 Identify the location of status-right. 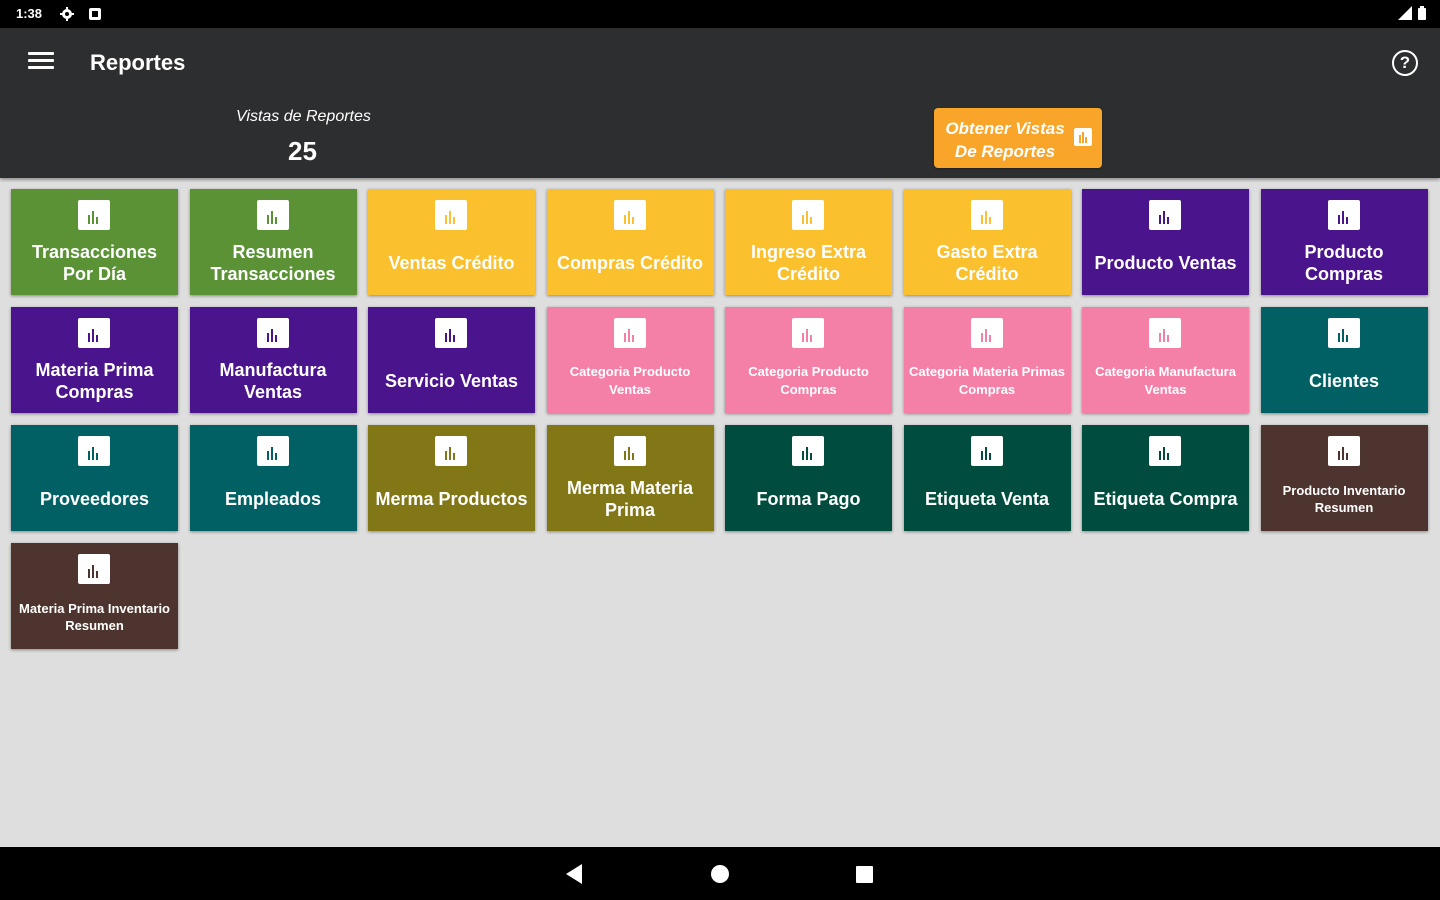
(1412, 13).